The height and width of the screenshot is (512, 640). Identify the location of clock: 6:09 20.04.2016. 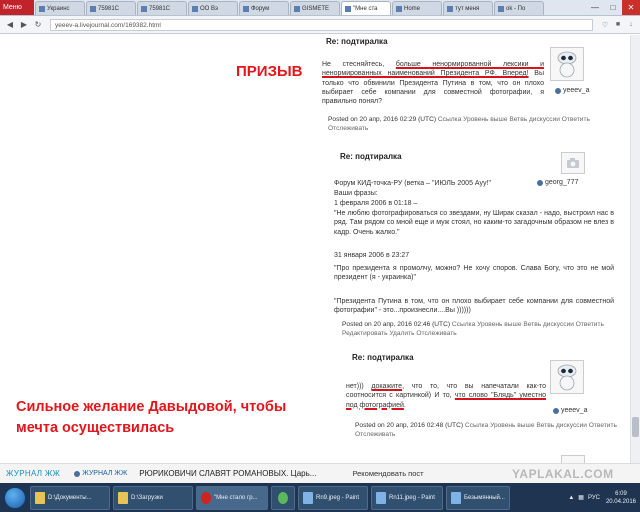
(621, 498).